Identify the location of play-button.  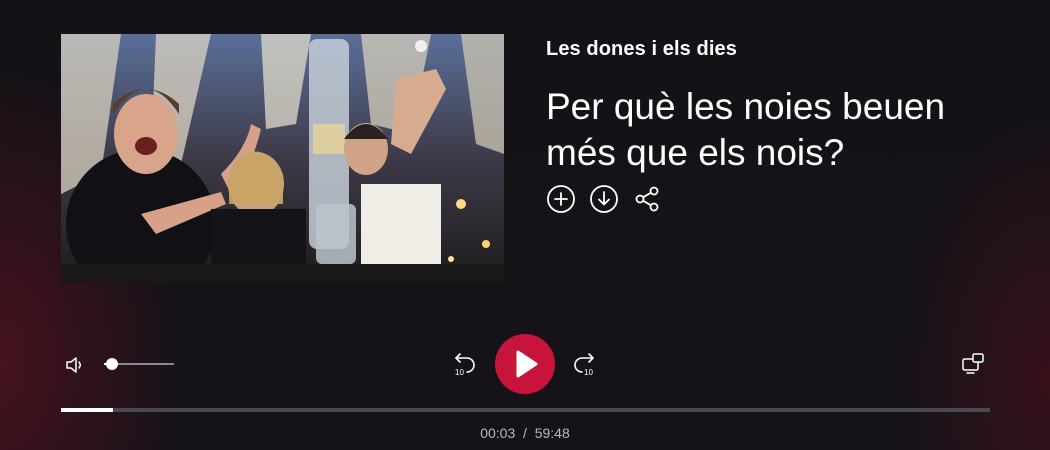
(525, 364).